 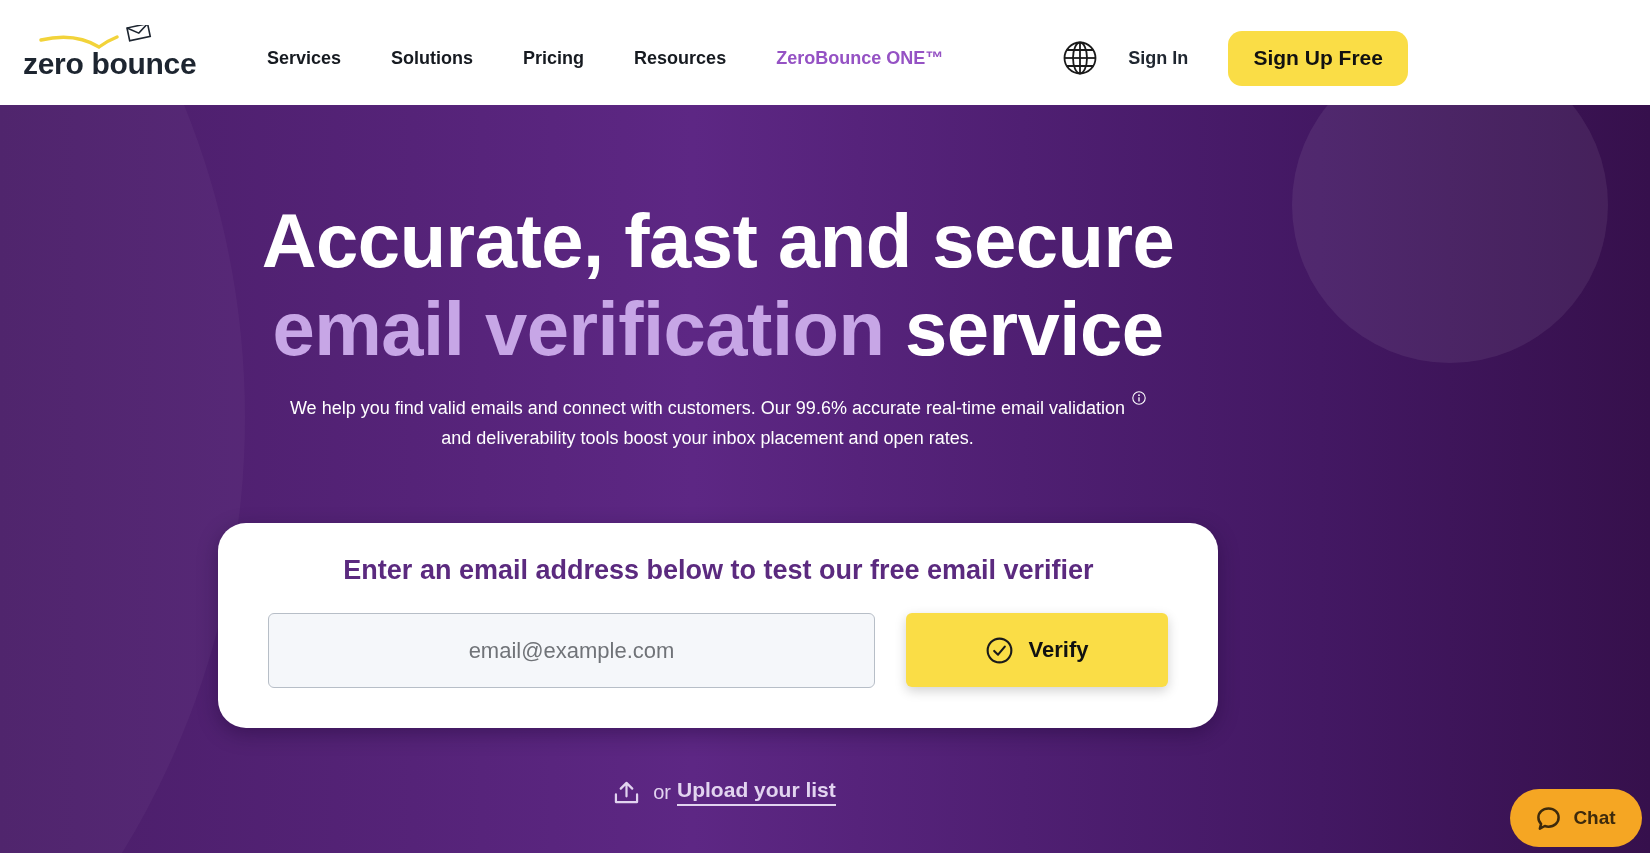 What do you see at coordinates (718, 285) in the screenshot?
I see `hero-heading: Accurate, fast and secure email verification service` at bounding box center [718, 285].